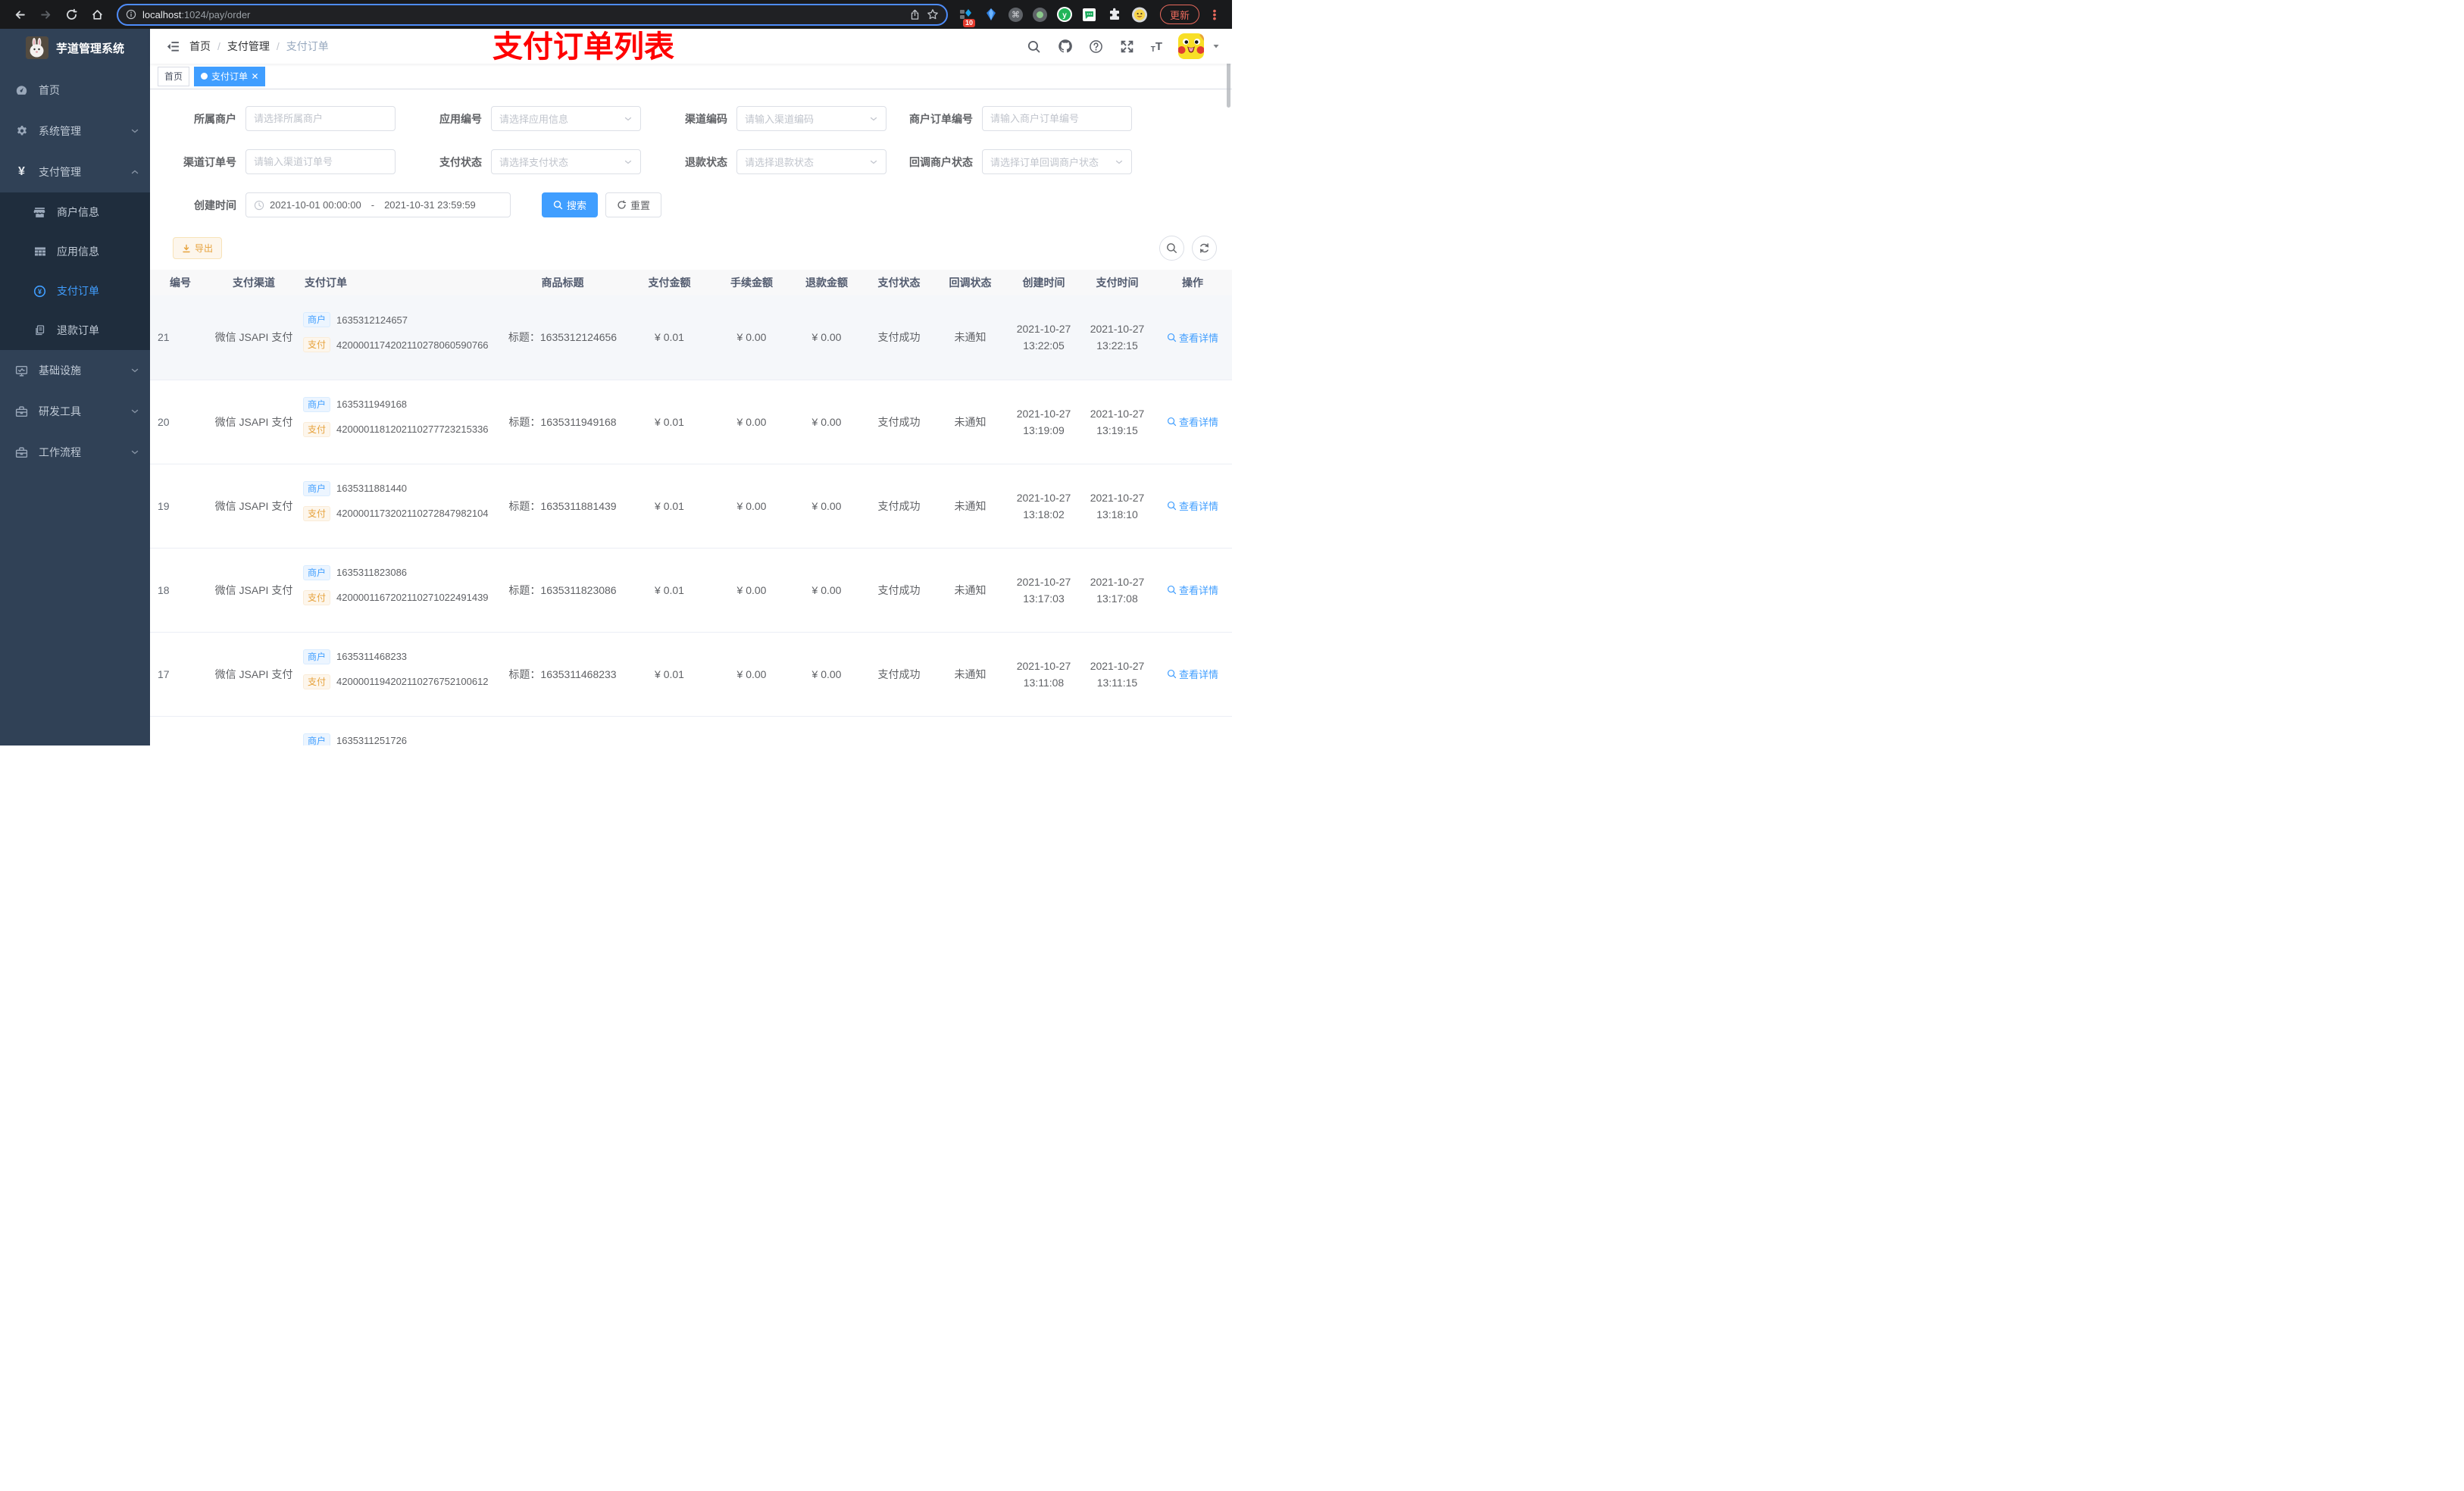  What do you see at coordinates (1127, 46) in the screenshot?
I see `fullscreen-icon` at bounding box center [1127, 46].